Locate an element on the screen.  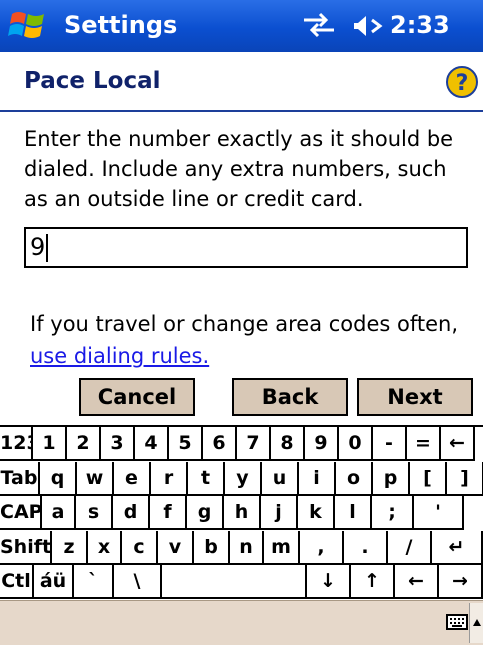
key-u: u is located at coordinates (280, 478).